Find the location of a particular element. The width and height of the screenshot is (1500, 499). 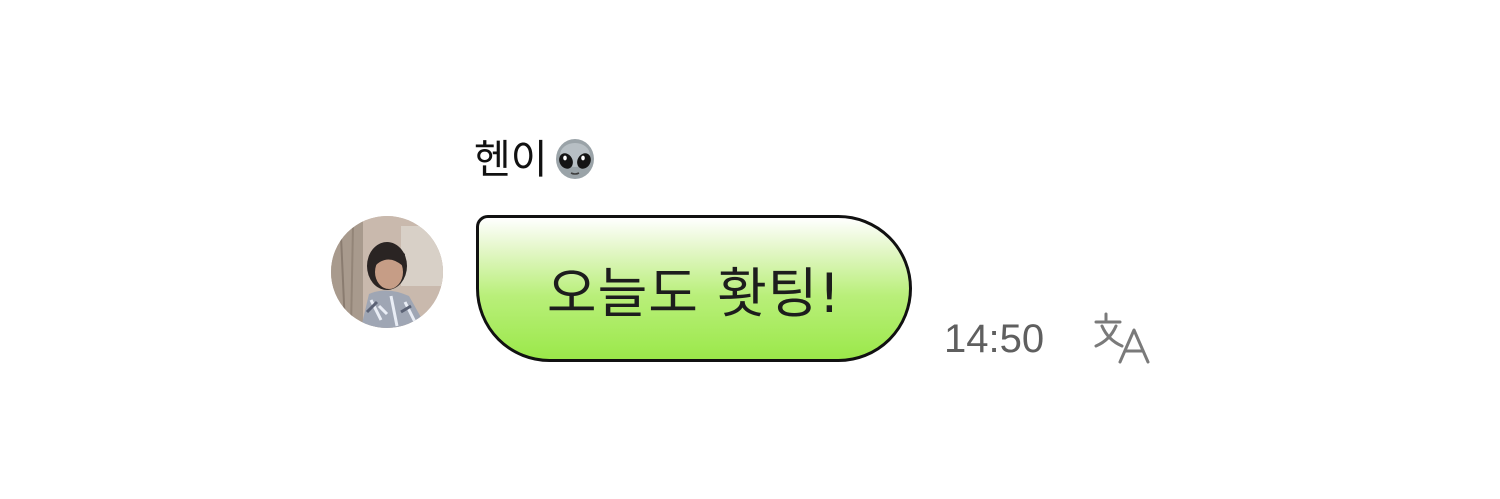

alien-face-icon is located at coordinates (575, 160).